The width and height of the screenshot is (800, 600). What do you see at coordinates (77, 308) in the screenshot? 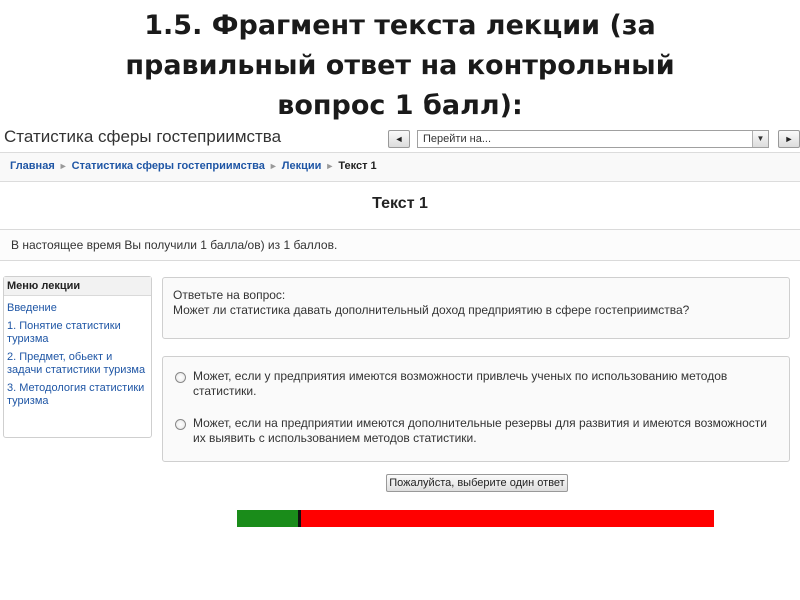
I see `lesson-menu-item-intro: Введение` at bounding box center [77, 308].